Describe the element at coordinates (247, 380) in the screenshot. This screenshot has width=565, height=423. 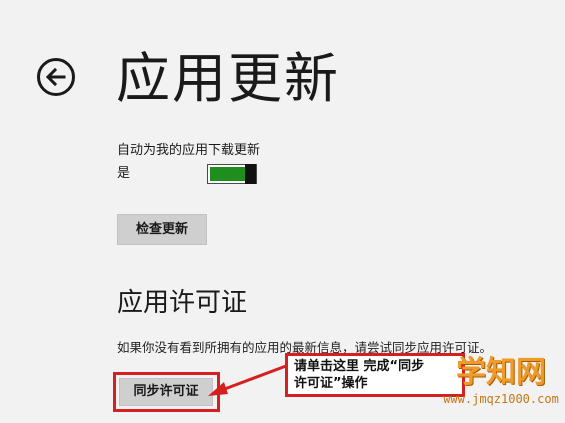
I see `annotation-arrow-icon` at that location.